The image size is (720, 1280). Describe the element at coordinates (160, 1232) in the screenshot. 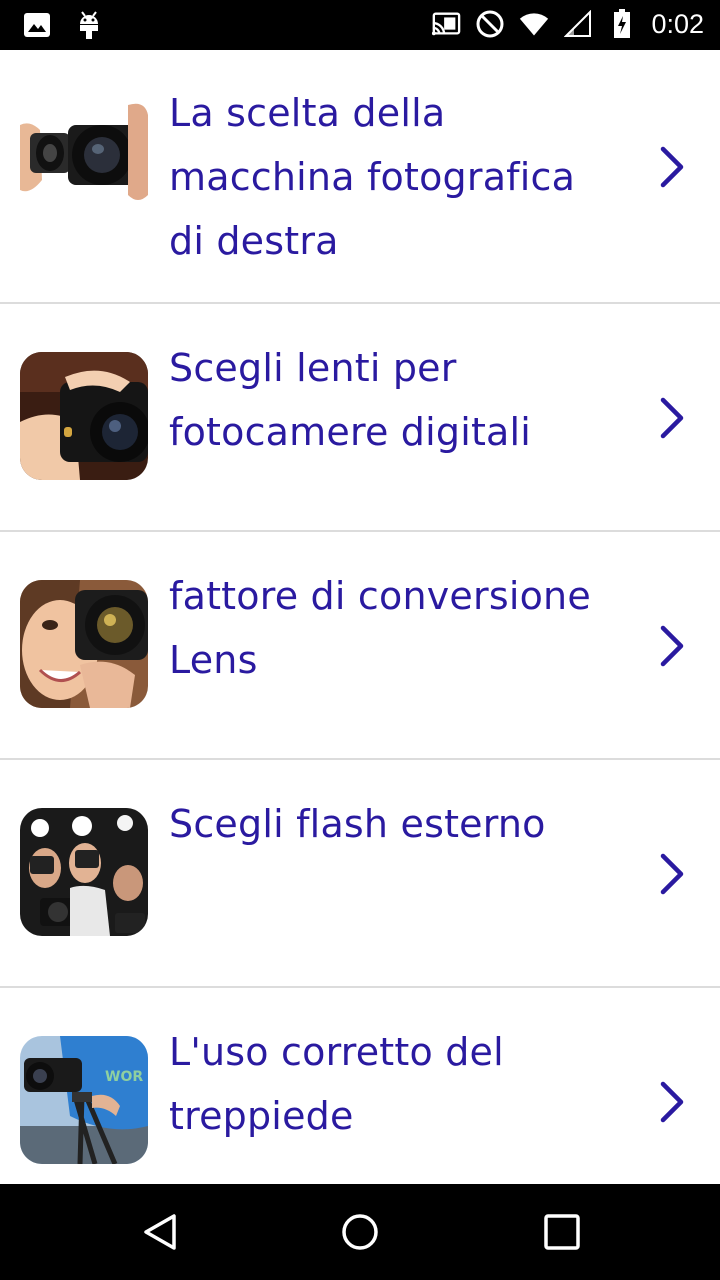

I see `back-icon` at that location.